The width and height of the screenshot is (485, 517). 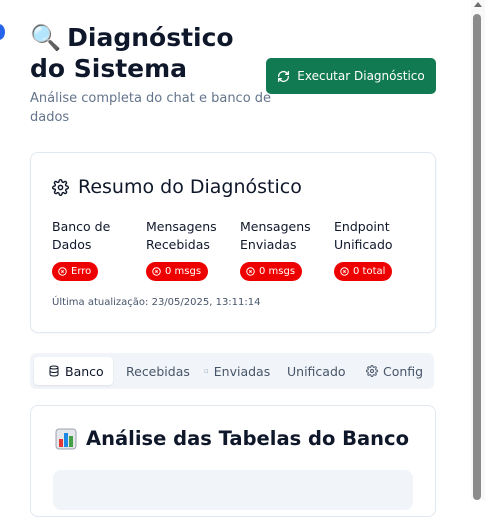 I want to click on side-indicator, so click(x=2, y=32).